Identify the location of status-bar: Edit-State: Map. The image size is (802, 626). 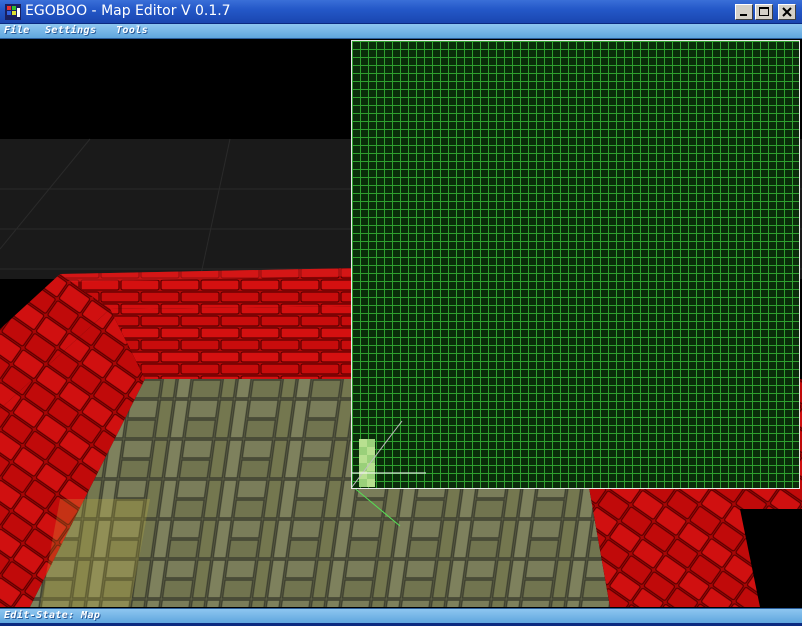
(401, 615).